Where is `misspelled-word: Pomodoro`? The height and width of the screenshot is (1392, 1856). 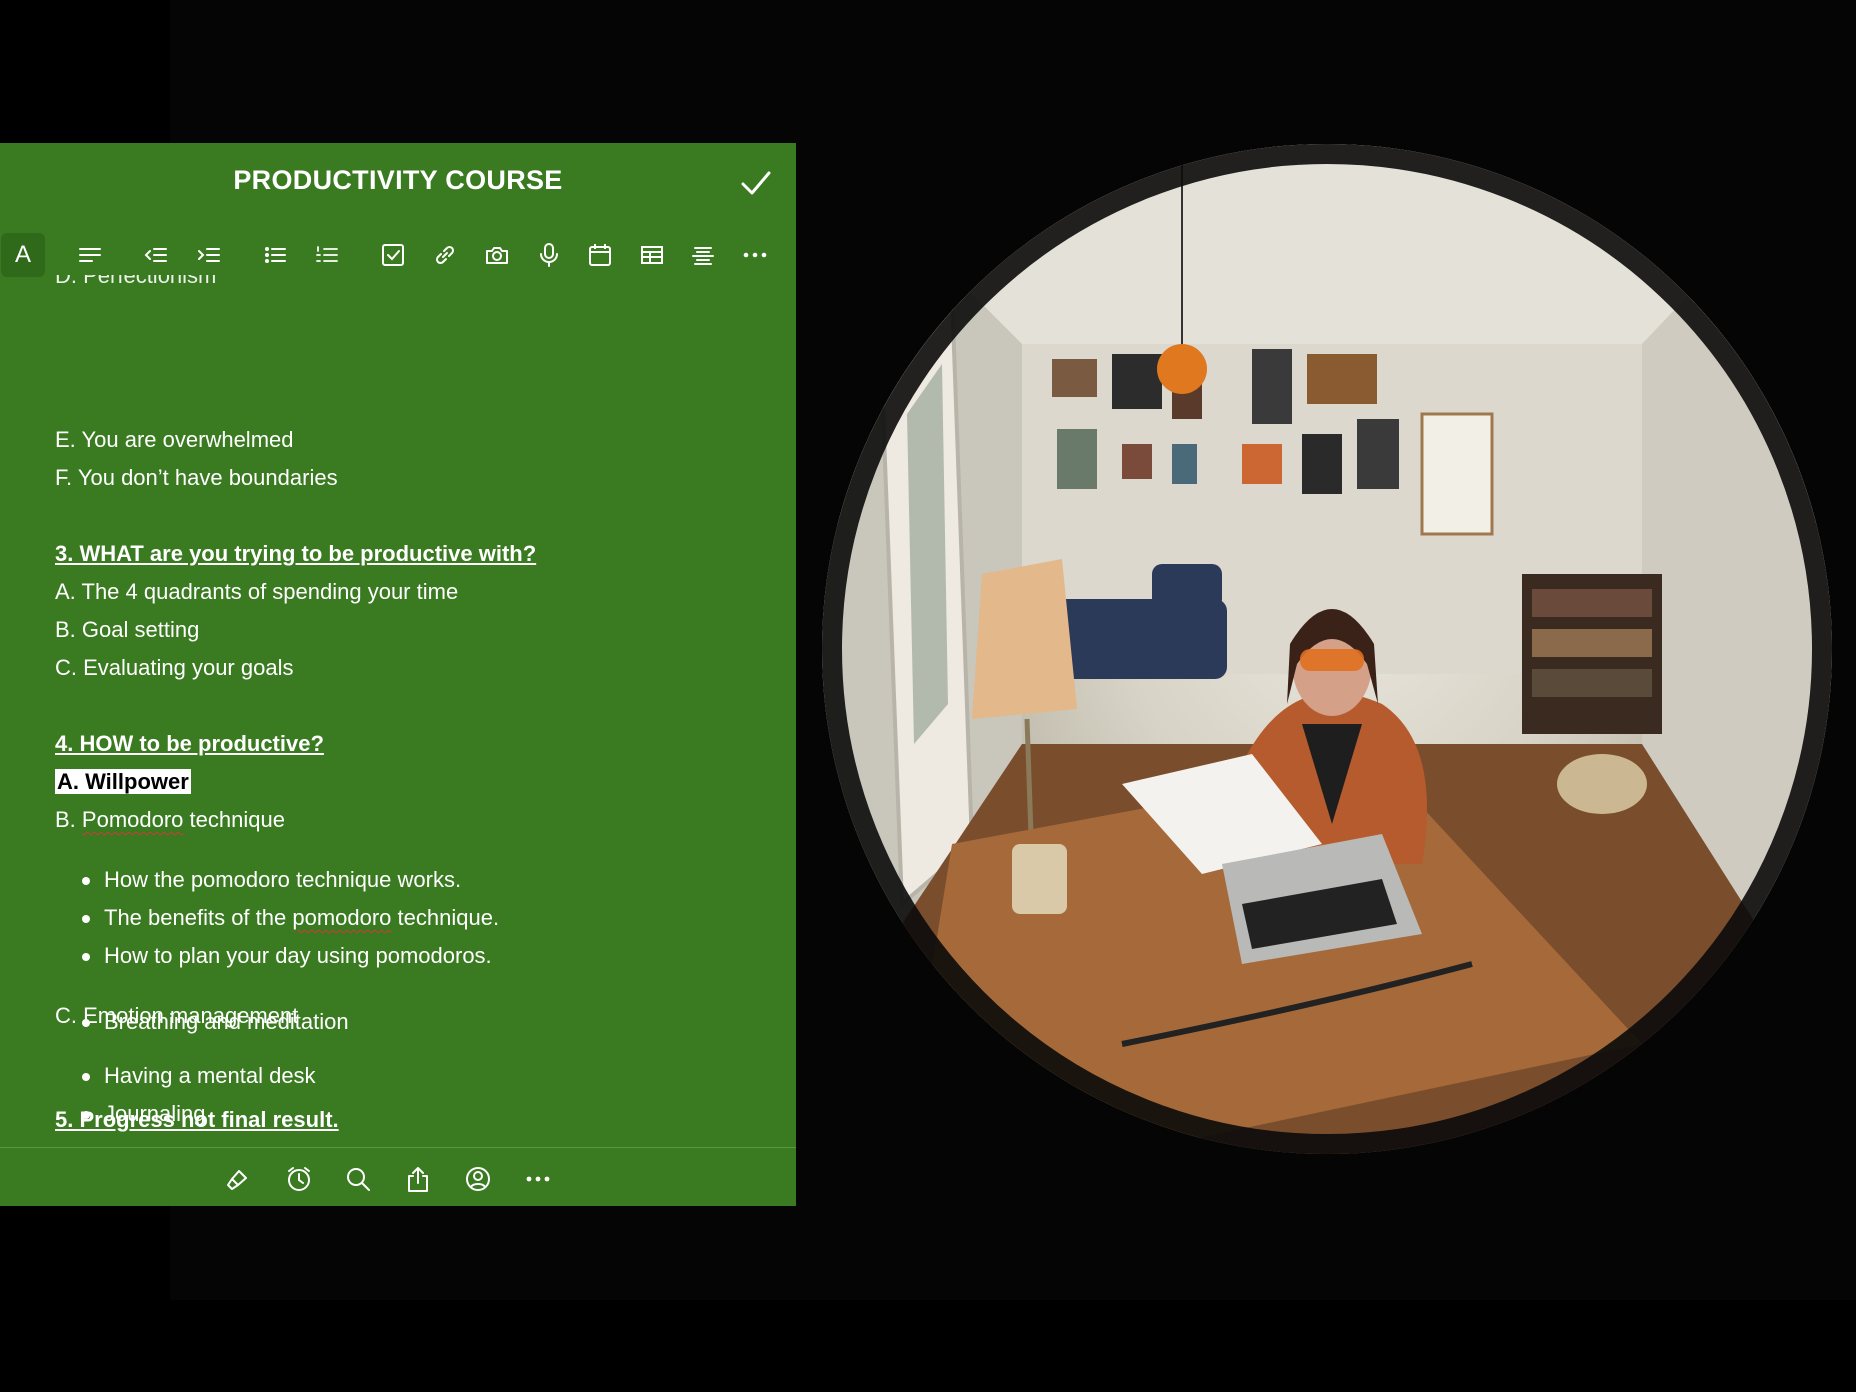 misspelled-word: Pomodoro is located at coordinates (132, 819).